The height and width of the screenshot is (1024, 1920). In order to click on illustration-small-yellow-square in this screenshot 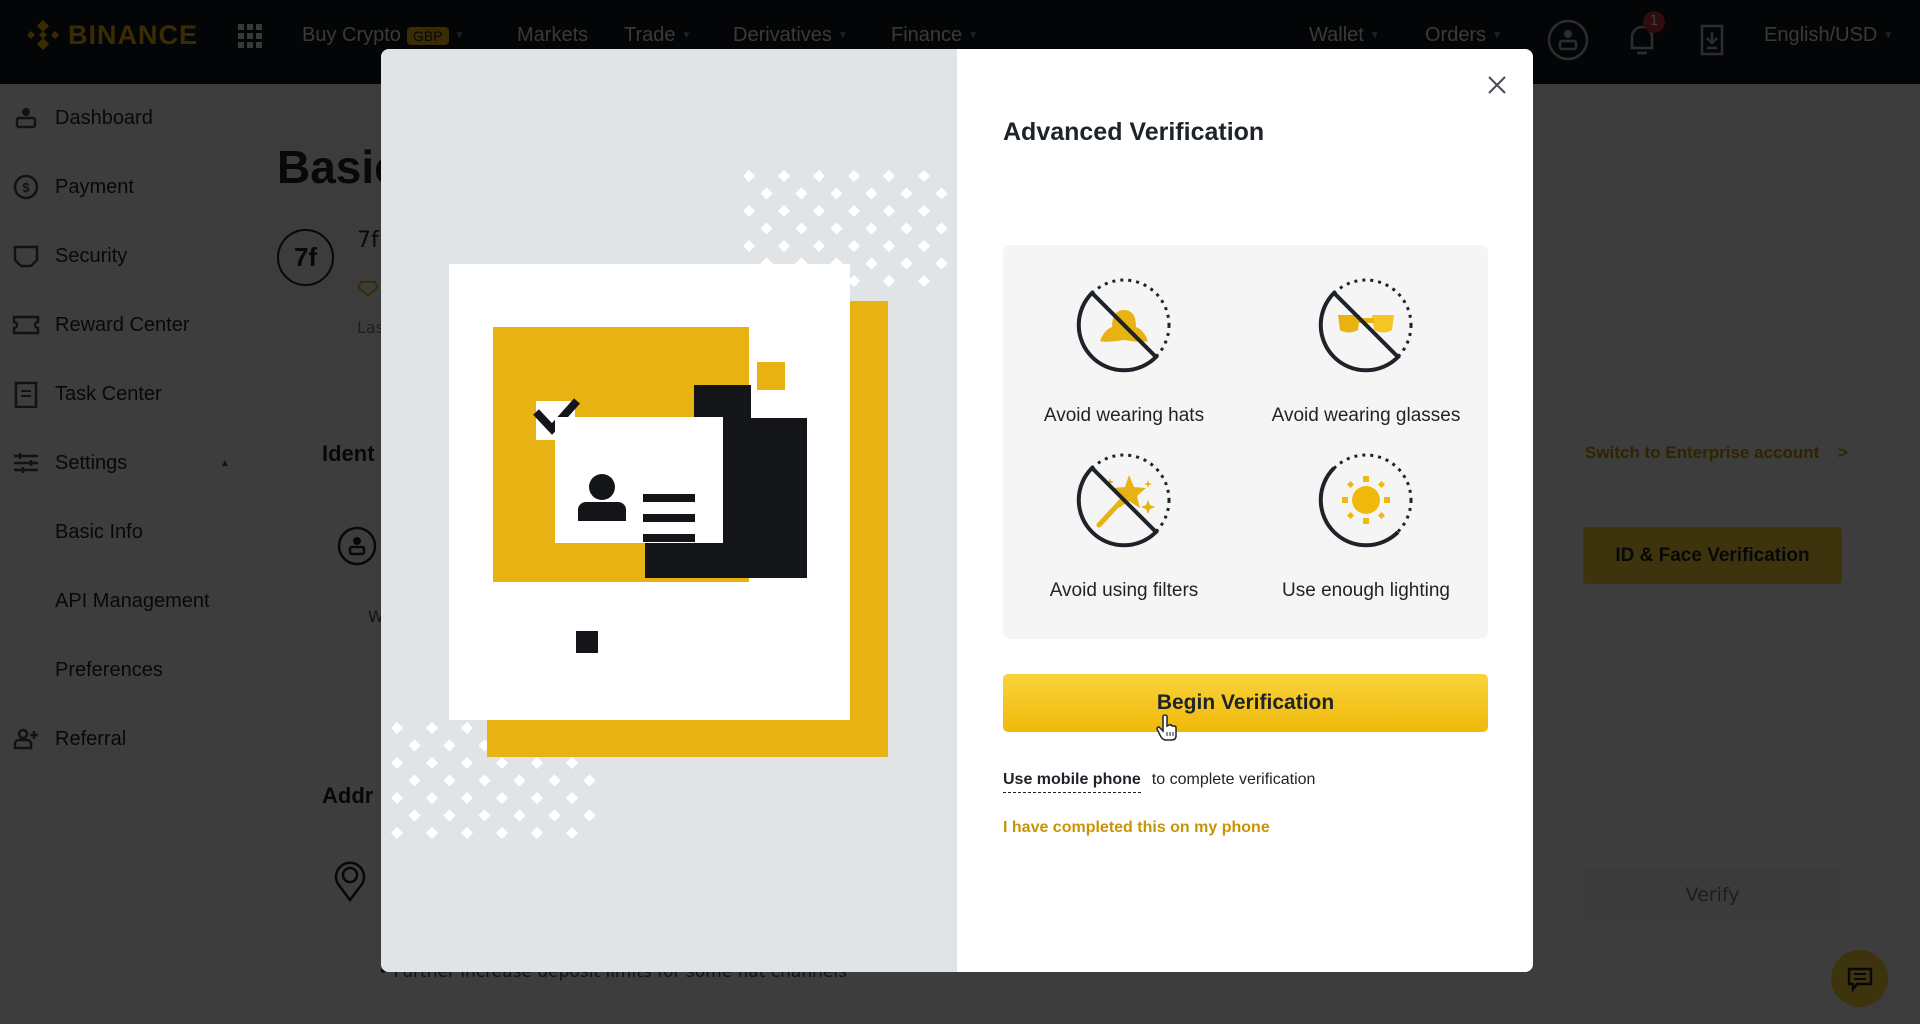, I will do `click(771, 376)`.